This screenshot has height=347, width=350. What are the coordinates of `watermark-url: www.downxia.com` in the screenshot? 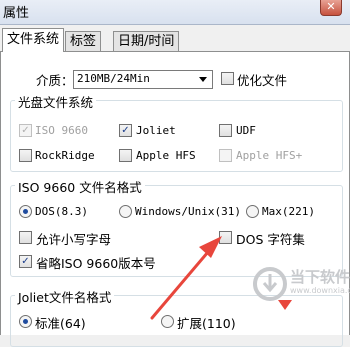 It's located at (320, 290).